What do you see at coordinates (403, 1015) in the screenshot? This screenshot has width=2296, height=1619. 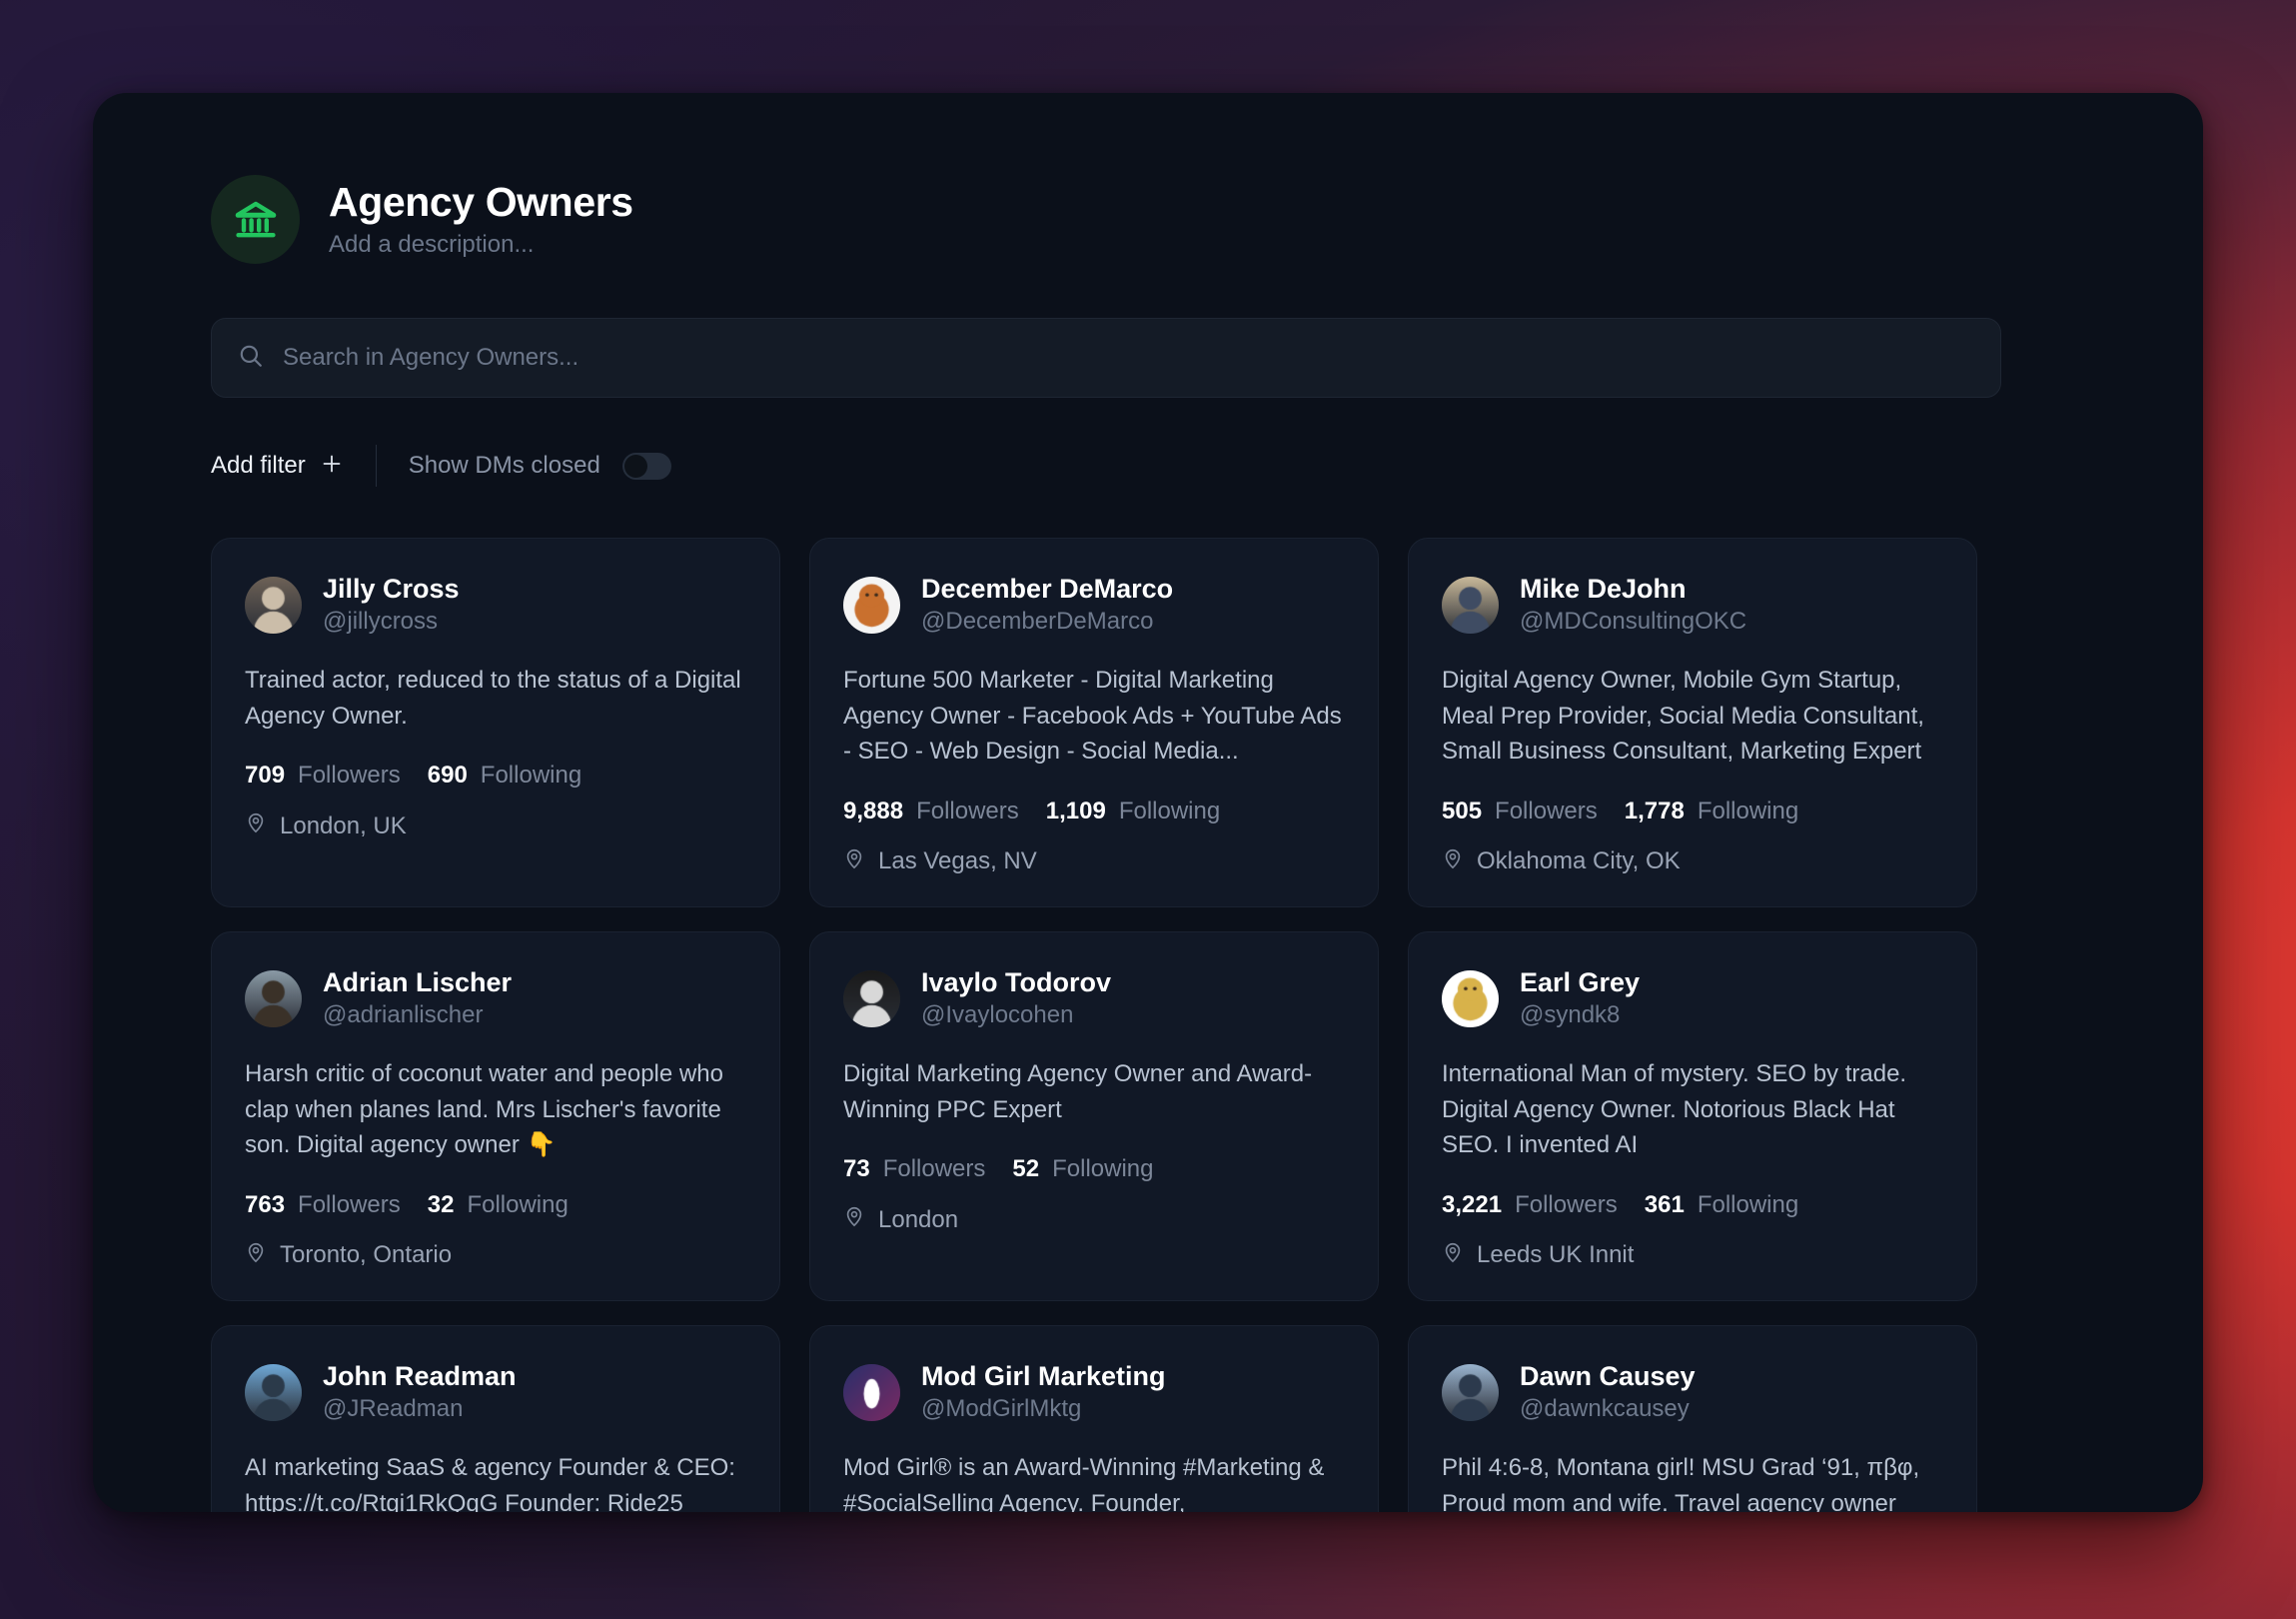 I see `profile-handle: @adrianlischer` at bounding box center [403, 1015].